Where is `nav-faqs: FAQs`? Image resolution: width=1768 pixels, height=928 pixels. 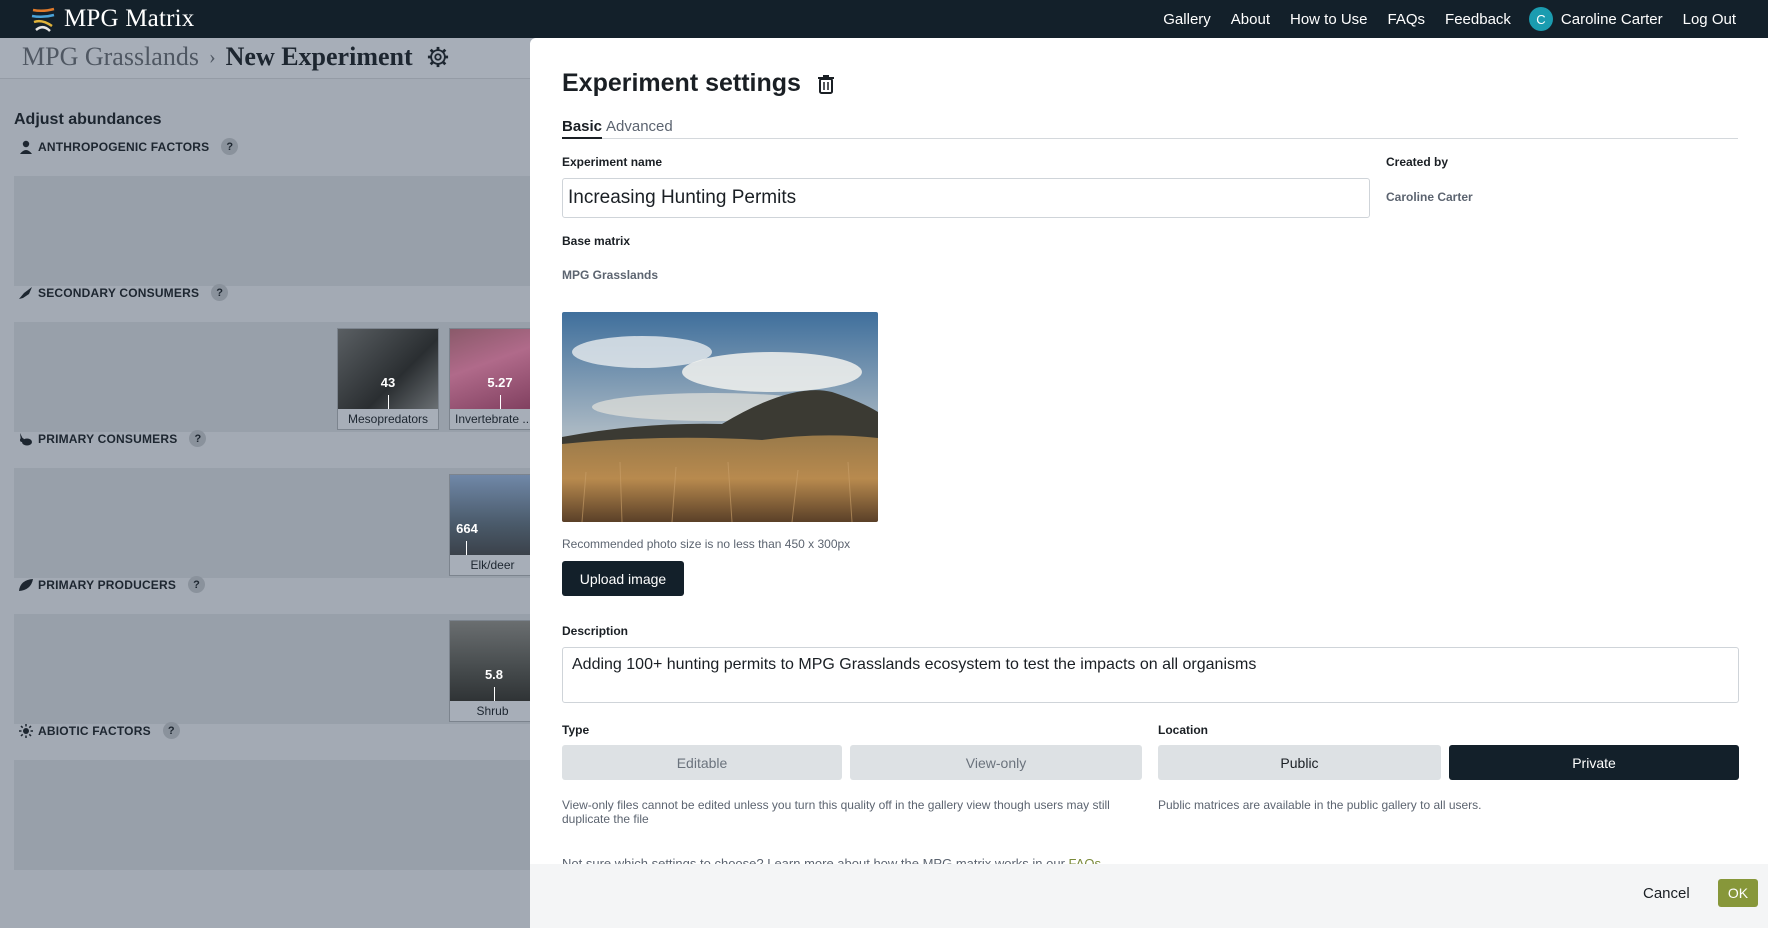 nav-faqs: FAQs is located at coordinates (1407, 19).